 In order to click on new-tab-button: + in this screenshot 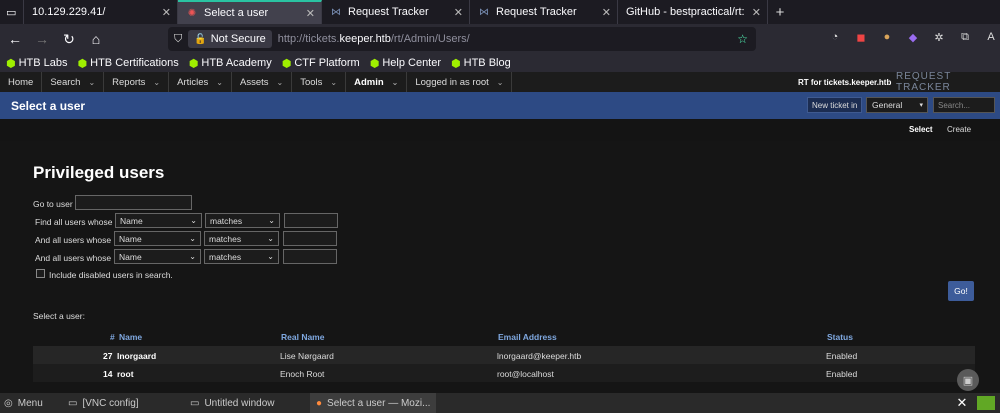, I will do `click(780, 12)`.